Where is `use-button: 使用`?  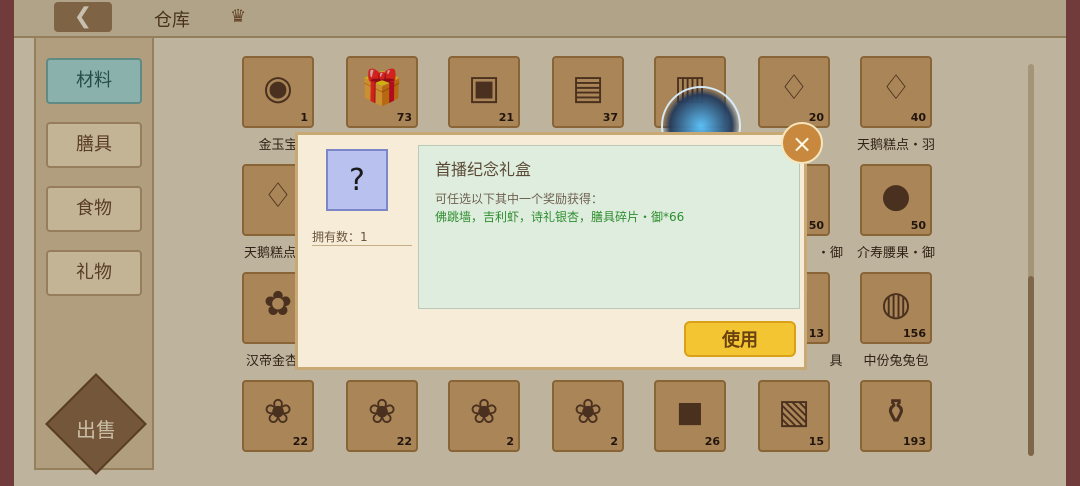
use-button: 使用 is located at coordinates (740, 339).